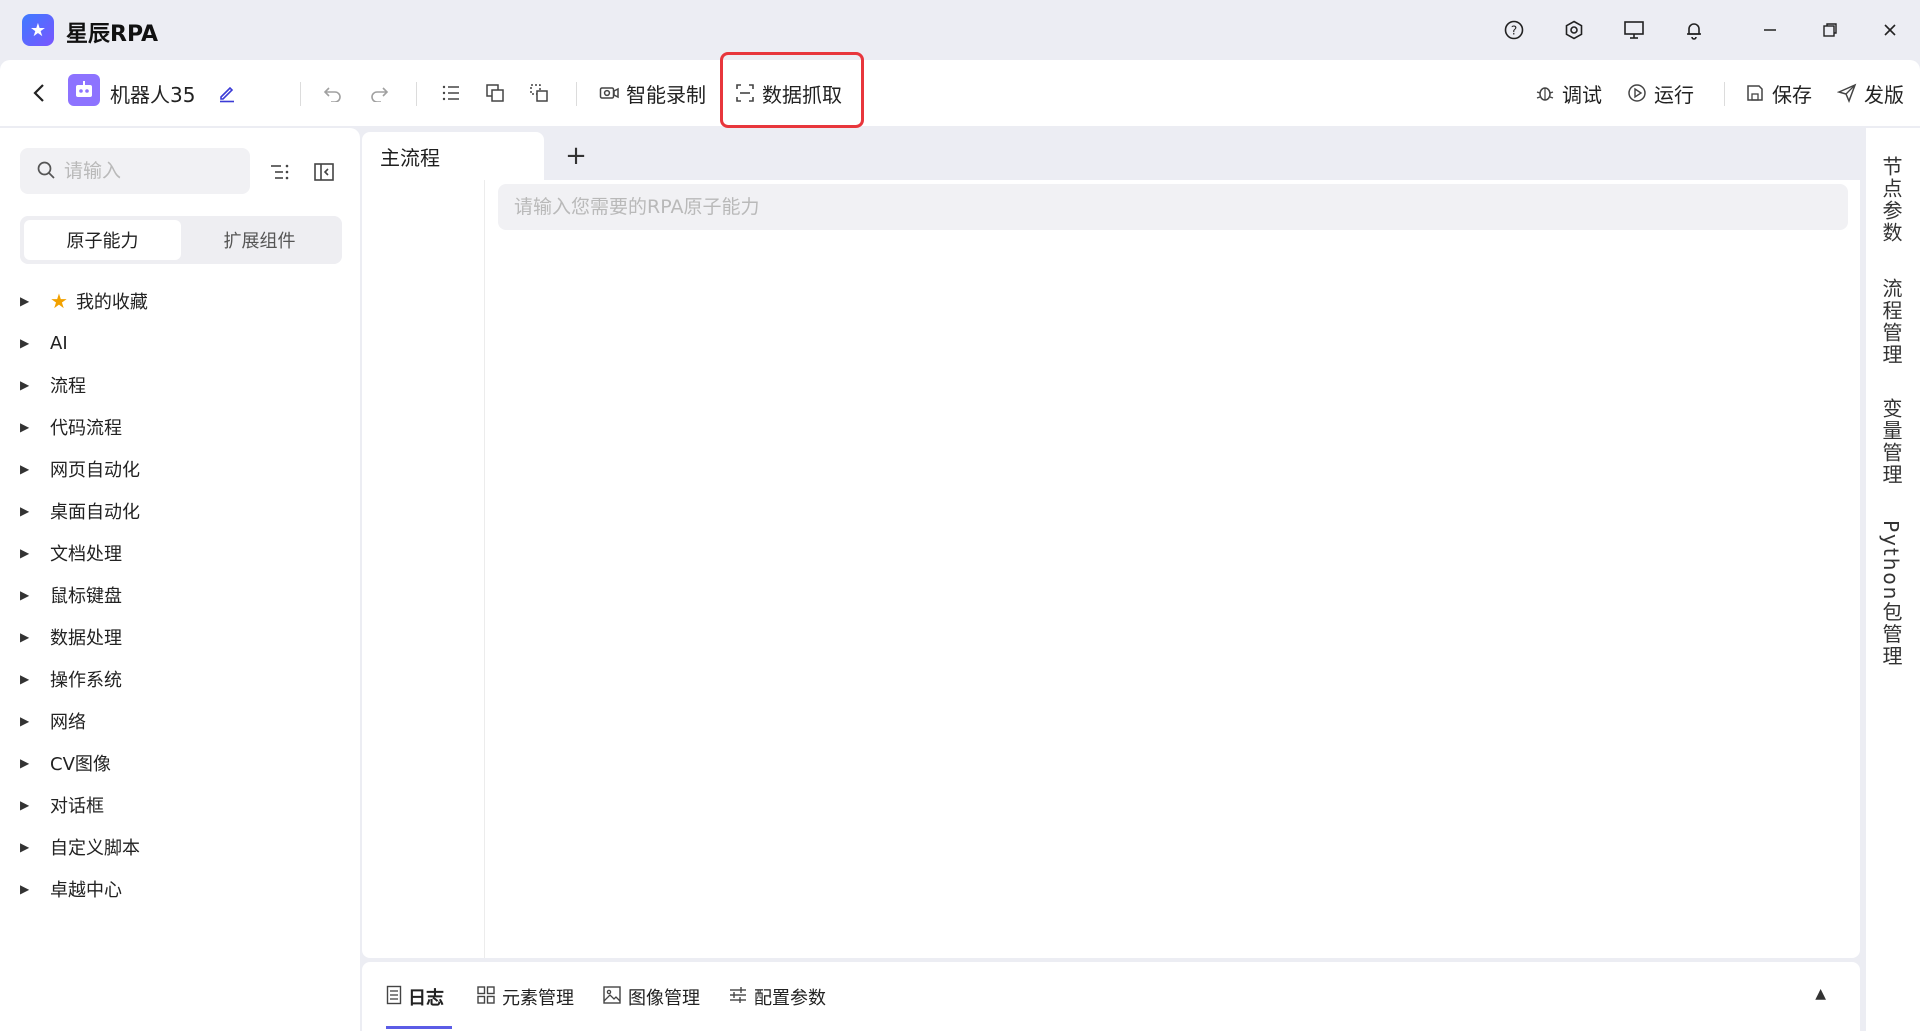 The image size is (1920, 1031). I want to click on chevron-left-icon, so click(39, 93).